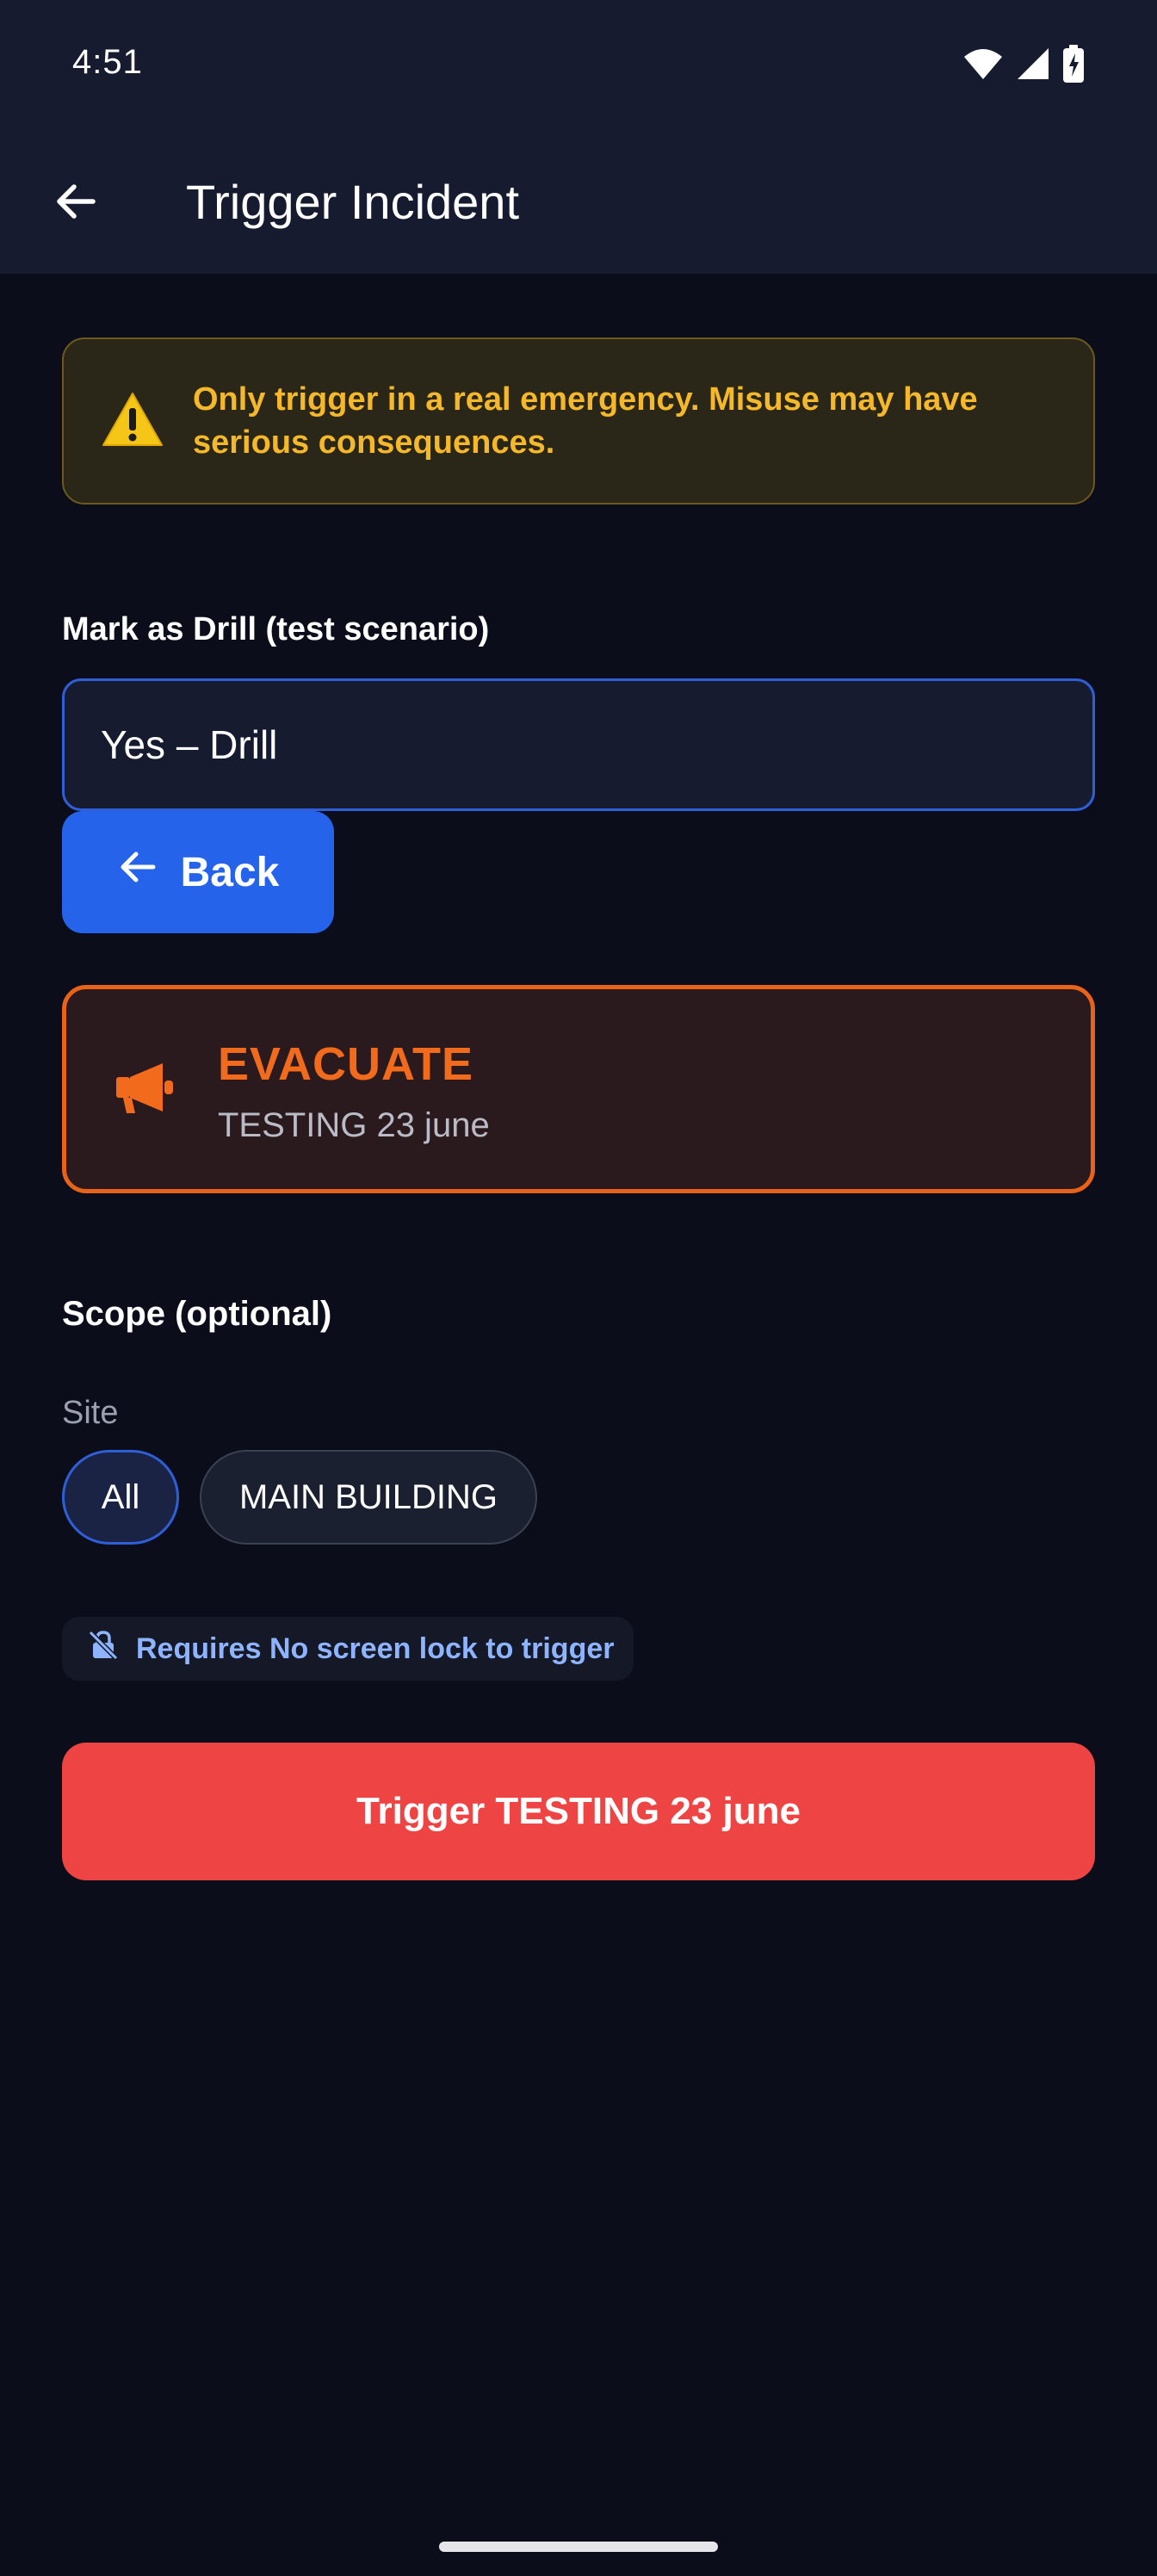 The image size is (1157, 2576). I want to click on back-button: Back, so click(198, 872).